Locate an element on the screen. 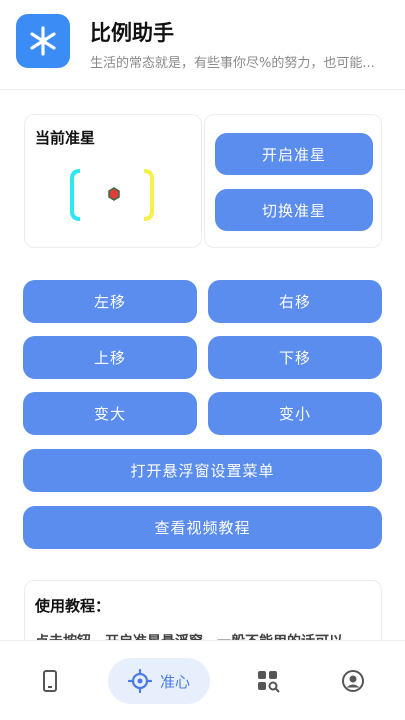 The height and width of the screenshot is (720, 405). crosshair-card: 当前准星 is located at coordinates (113, 181).